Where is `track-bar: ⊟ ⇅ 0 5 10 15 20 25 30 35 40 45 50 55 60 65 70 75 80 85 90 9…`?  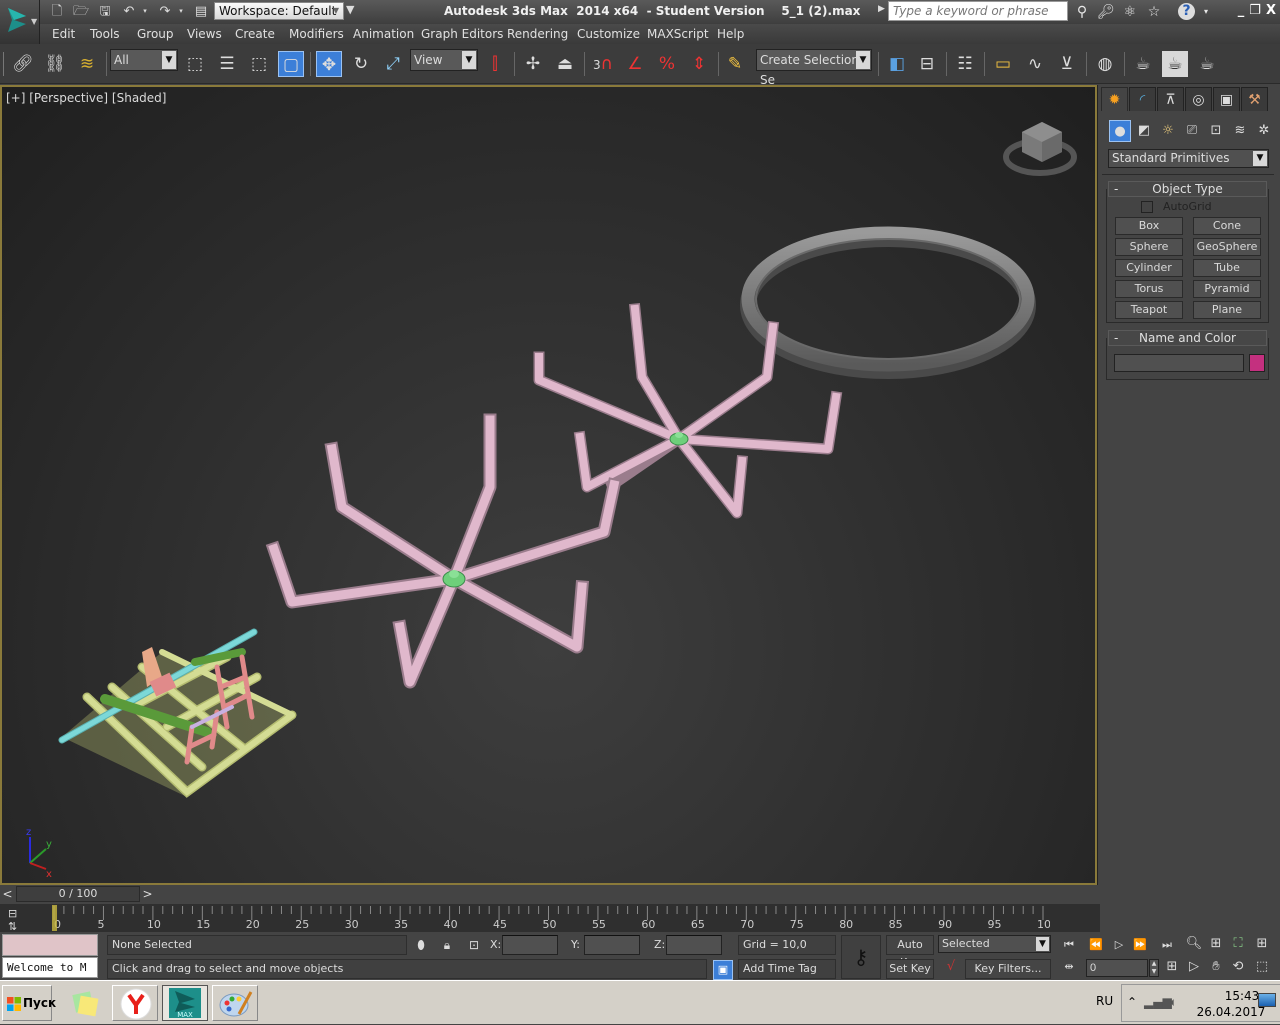
track-bar: ⊟ ⇅ 0 5 10 15 20 25 30 35 40 45 50 55 60 65 70 75 80 85 90 9… is located at coordinates (550, 918).